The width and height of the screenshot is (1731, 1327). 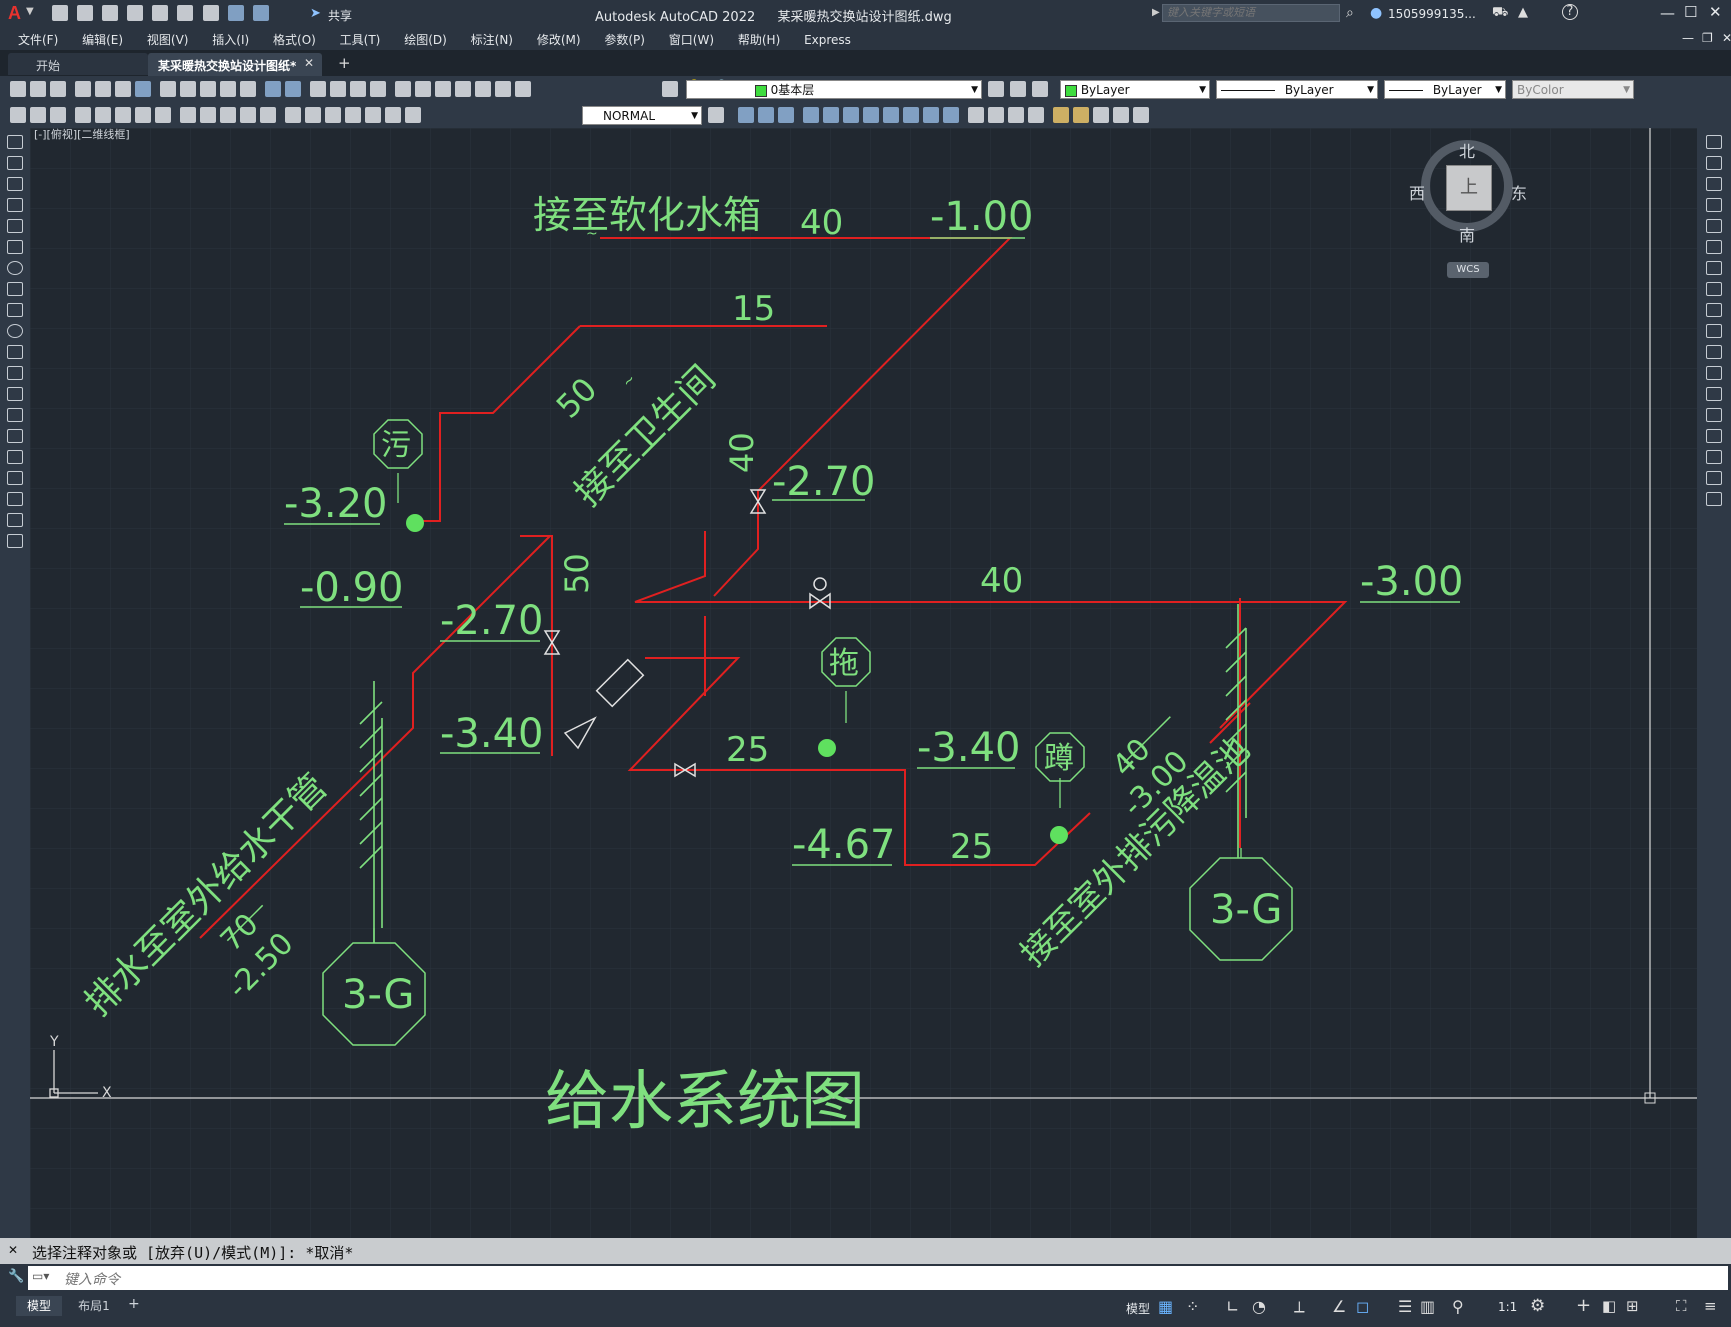 What do you see at coordinates (1632, 1306) in the screenshot?
I see `hardware-accel-icon: ⊞` at bounding box center [1632, 1306].